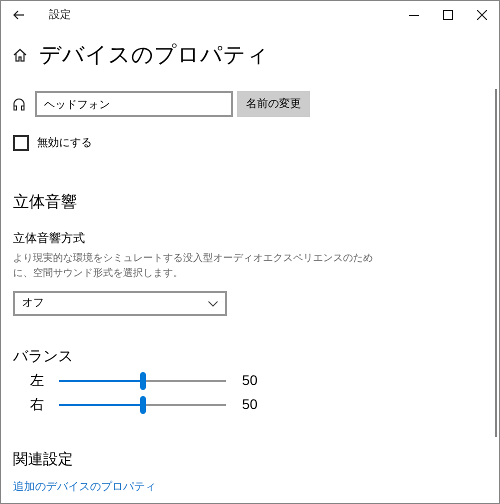 The height and width of the screenshot is (504, 500). I want to click on channel-label: 右, so click(37, 404).